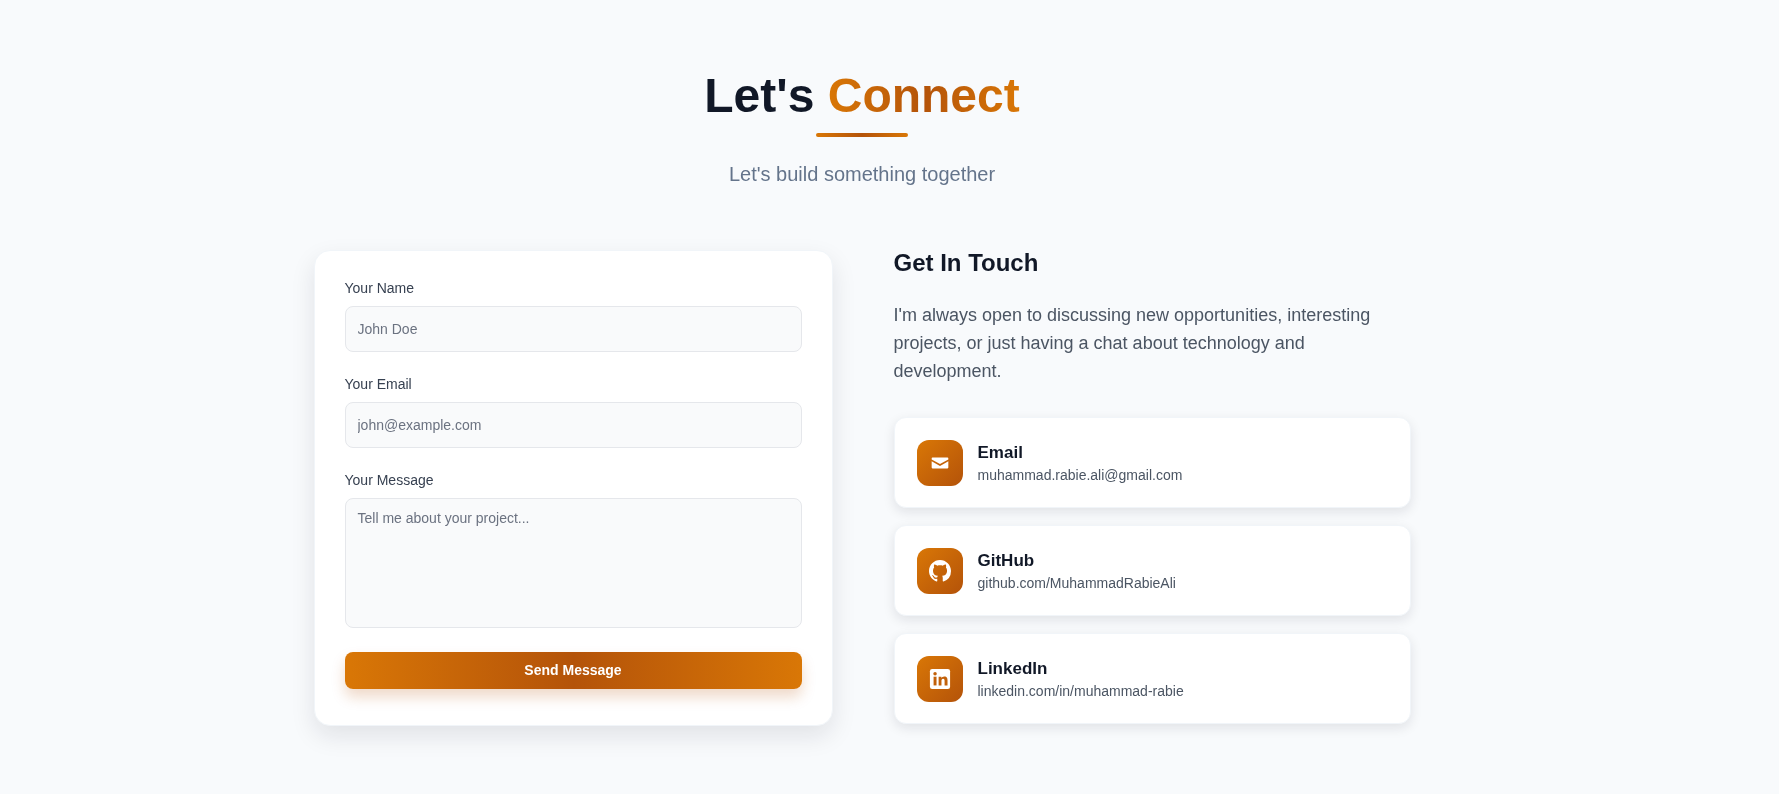  Describe the element at coordinates (939, 678) in the screenshot. I see `linkedin-icon` at that location.